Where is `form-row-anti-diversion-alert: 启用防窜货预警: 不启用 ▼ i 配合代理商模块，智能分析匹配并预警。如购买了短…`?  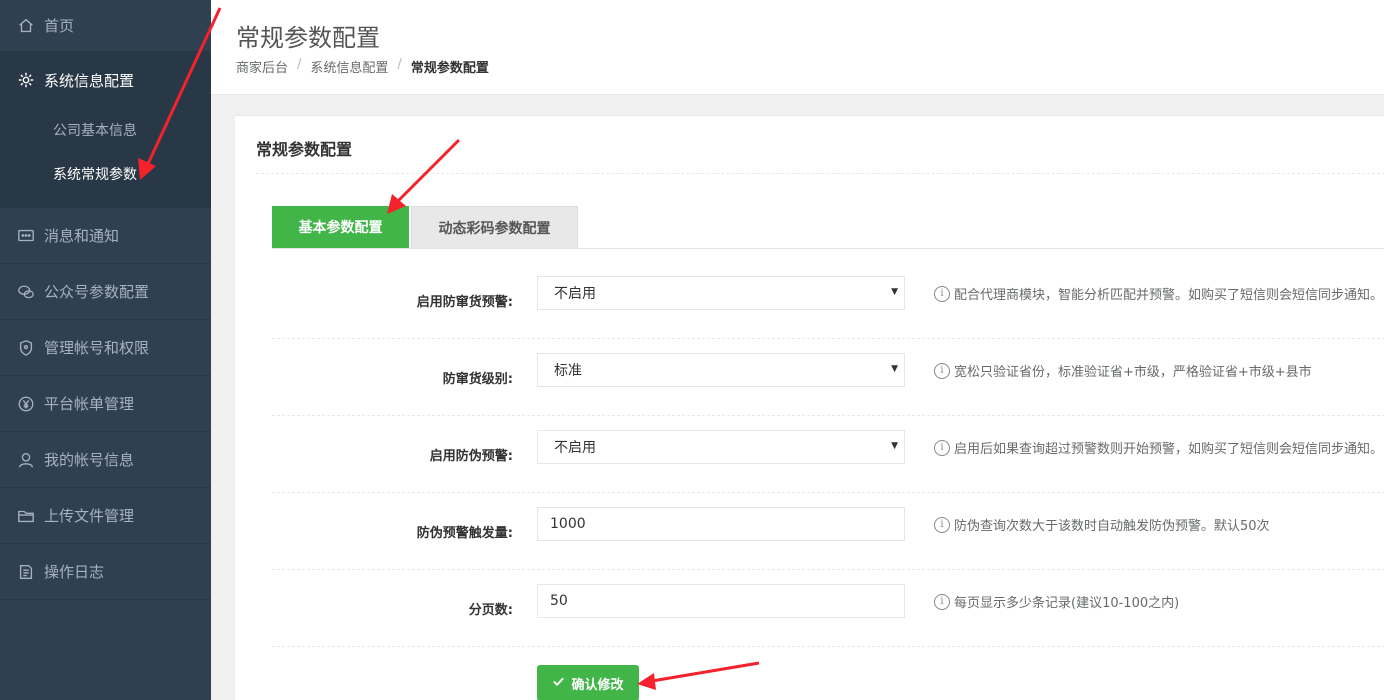
form-row-anti-diversion-alert: 启用防窜货预警: 不启用 ▼ i 配合代理商模块，智能分析匹配并预警。如购买了短… is located at coordinates (828, 300).